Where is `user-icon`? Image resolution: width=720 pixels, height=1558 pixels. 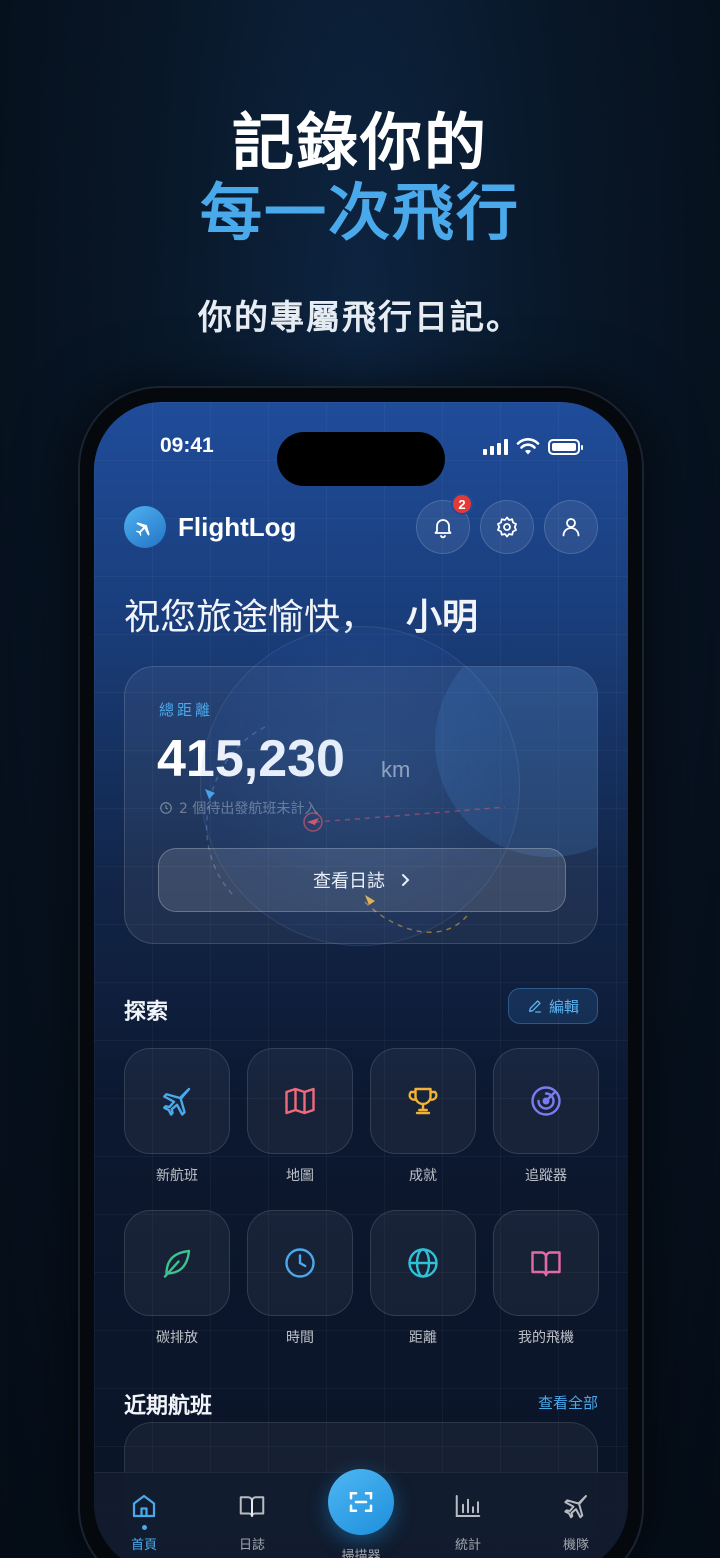 user-icon is located at coordinates (571, 527).